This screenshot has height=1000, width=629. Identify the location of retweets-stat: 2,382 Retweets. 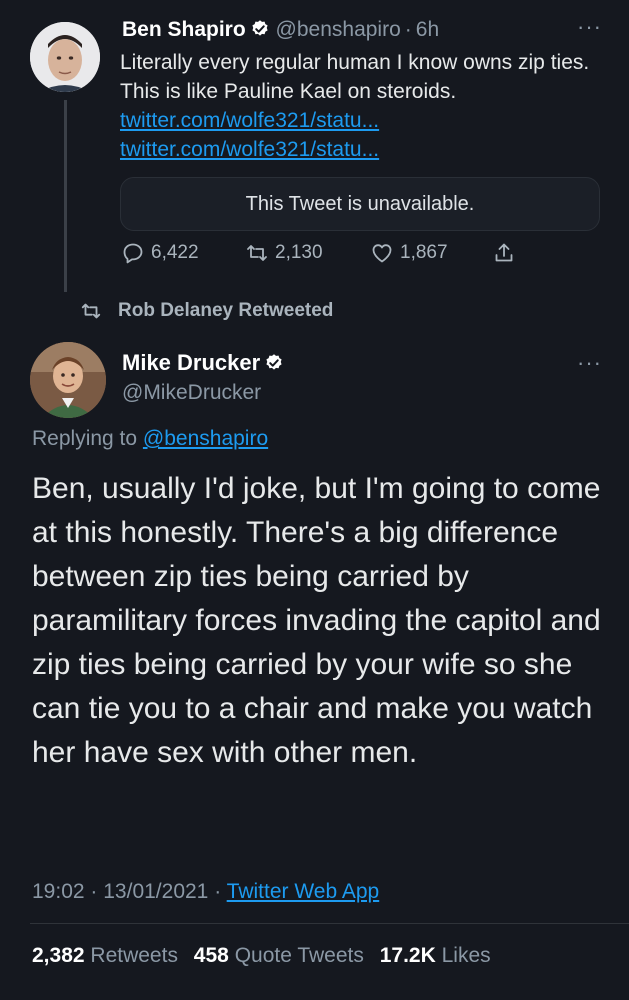
(105, 955).